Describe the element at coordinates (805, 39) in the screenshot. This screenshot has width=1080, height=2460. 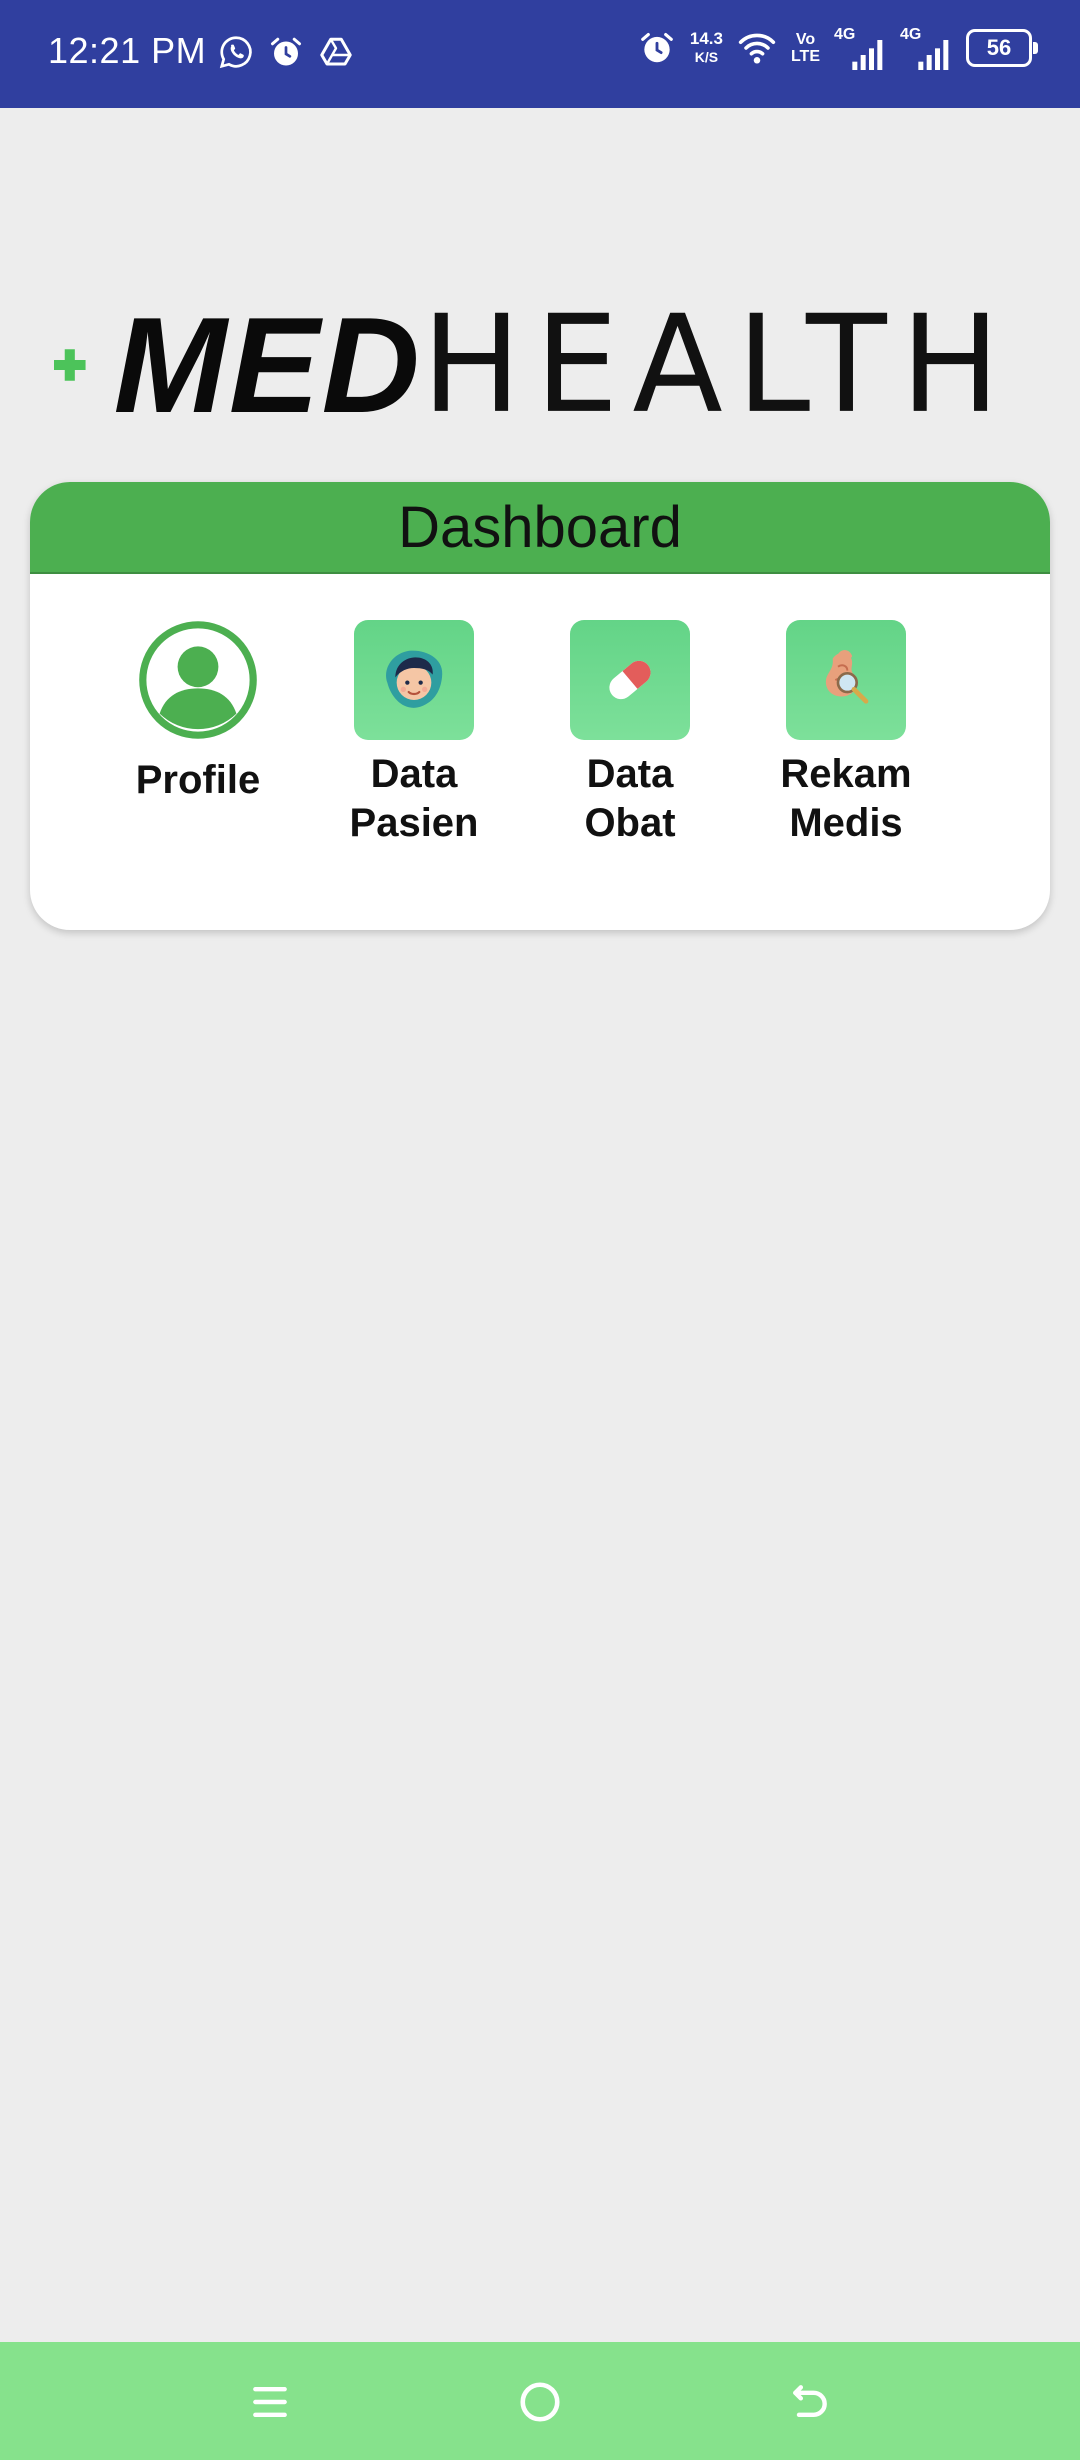
I see `volte-top: Vo` at that location.